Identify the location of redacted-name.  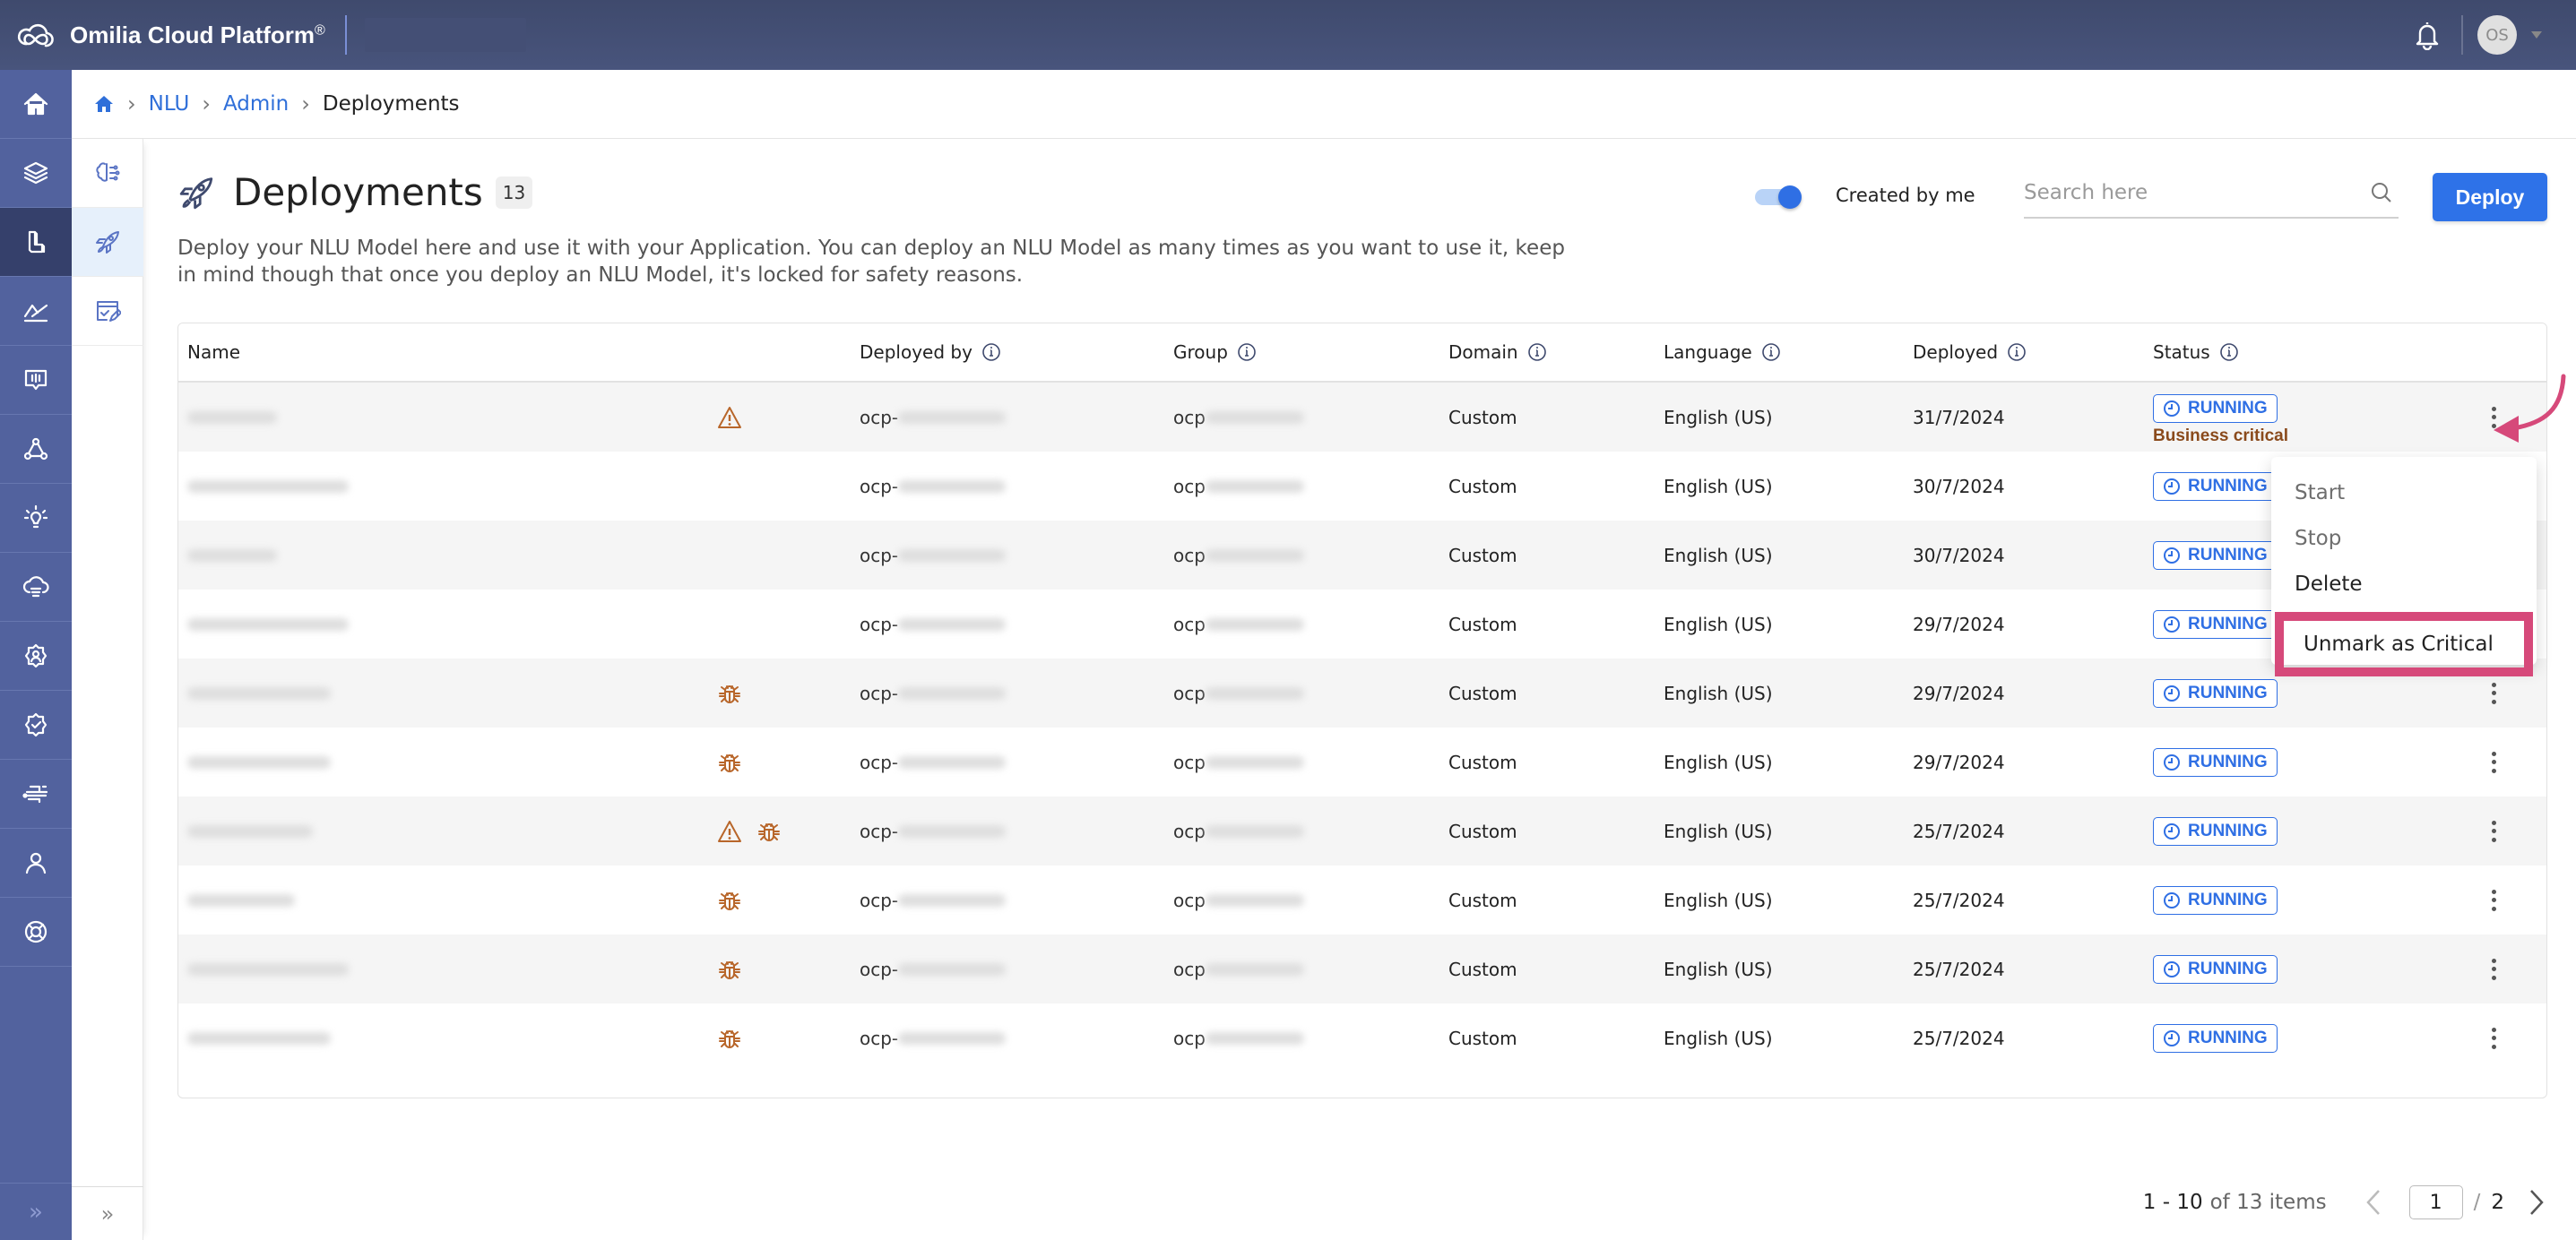
(250, 831).